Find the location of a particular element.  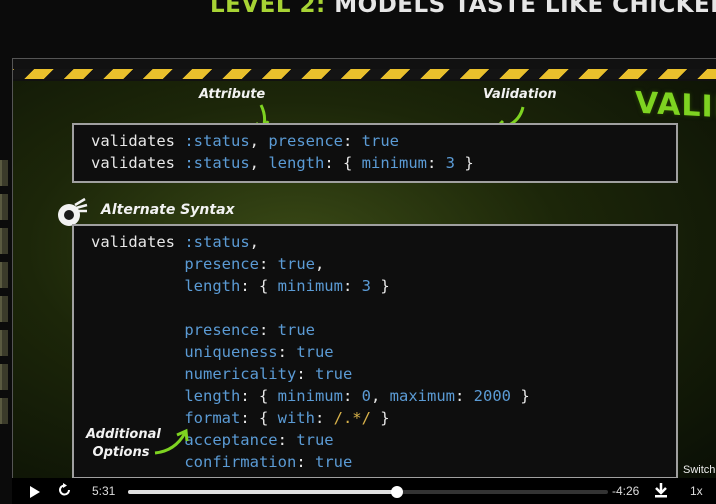

code-line: validates :status, is located at coordinates (175, 242).